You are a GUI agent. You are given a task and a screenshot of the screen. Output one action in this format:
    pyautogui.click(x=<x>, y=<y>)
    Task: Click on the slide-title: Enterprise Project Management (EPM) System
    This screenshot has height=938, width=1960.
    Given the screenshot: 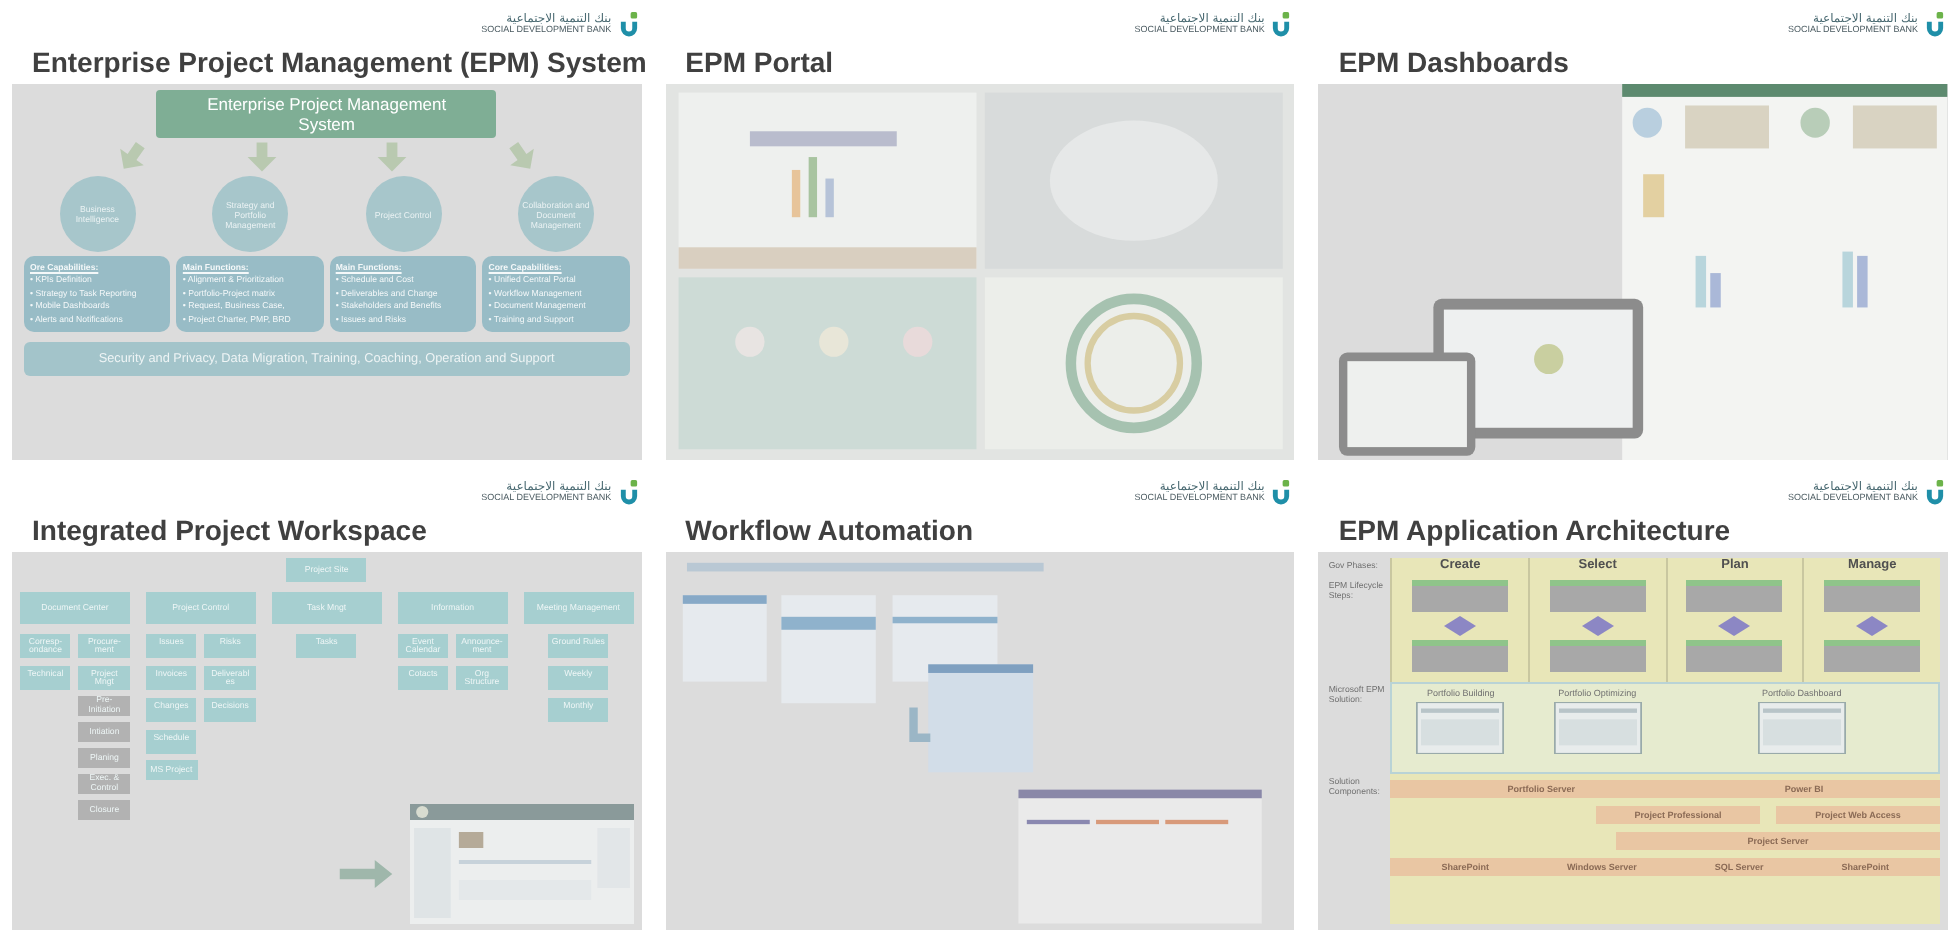 What is the action you would take?
    pyautogui.click(x=336, y=63)
    